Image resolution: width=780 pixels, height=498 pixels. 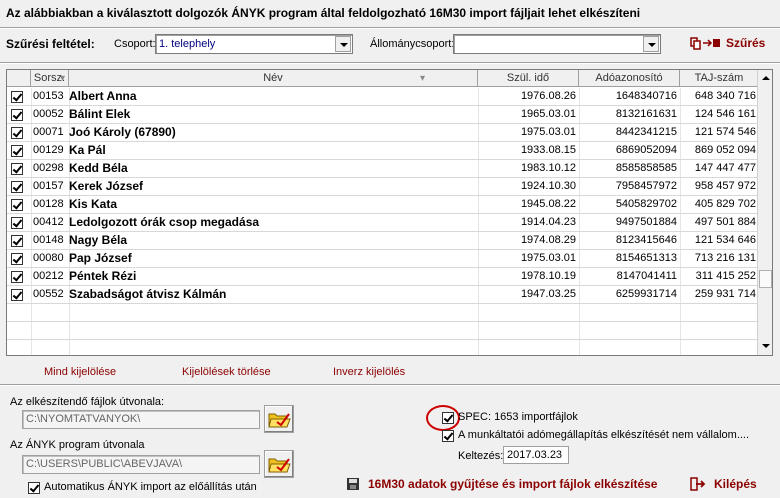 What do you see at coordinates (725, 240) in the screenshot?
I see `row-taj: 121 534 646` at bounding box center [725, 240].